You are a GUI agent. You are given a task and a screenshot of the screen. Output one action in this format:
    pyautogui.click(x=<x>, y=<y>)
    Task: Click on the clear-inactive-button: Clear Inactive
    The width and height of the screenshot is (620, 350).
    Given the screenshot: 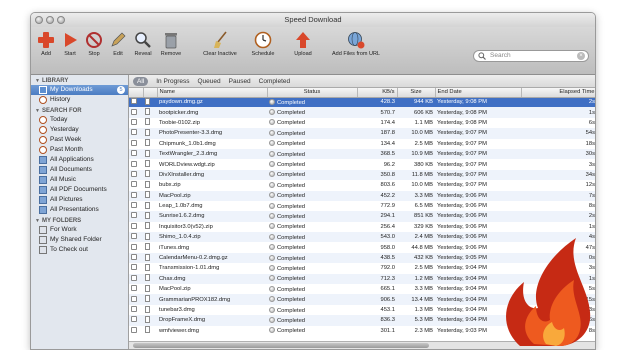 What is the action you would take?
    pyautogui.click(x=220, y=44)
    